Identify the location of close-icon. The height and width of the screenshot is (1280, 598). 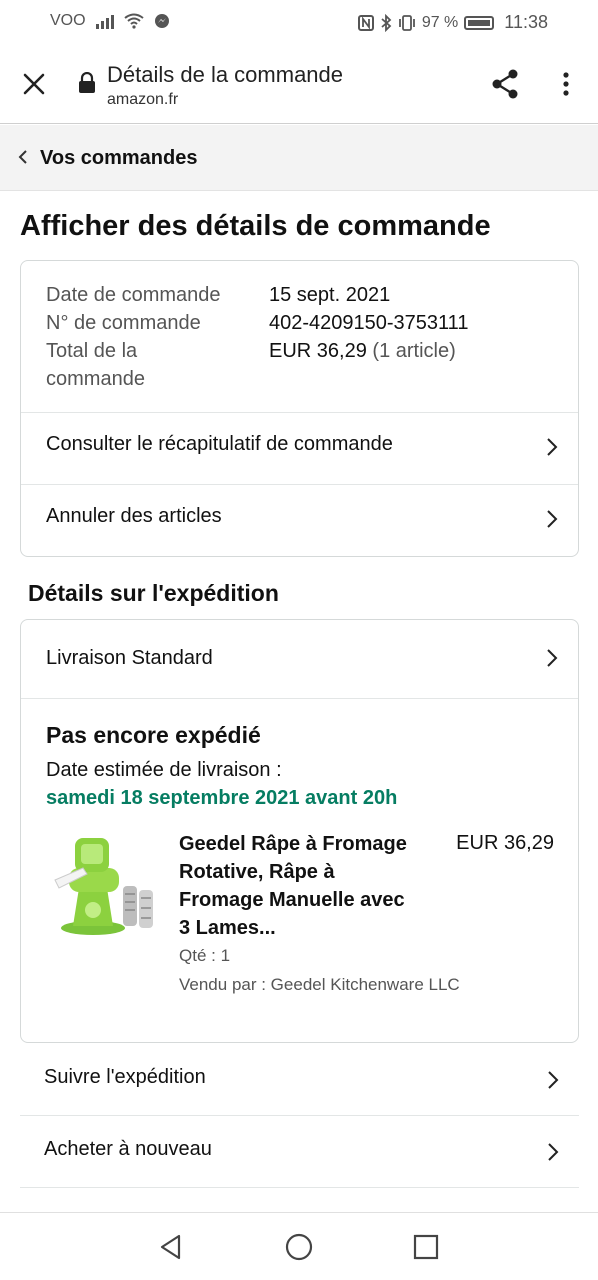
(34, 84).